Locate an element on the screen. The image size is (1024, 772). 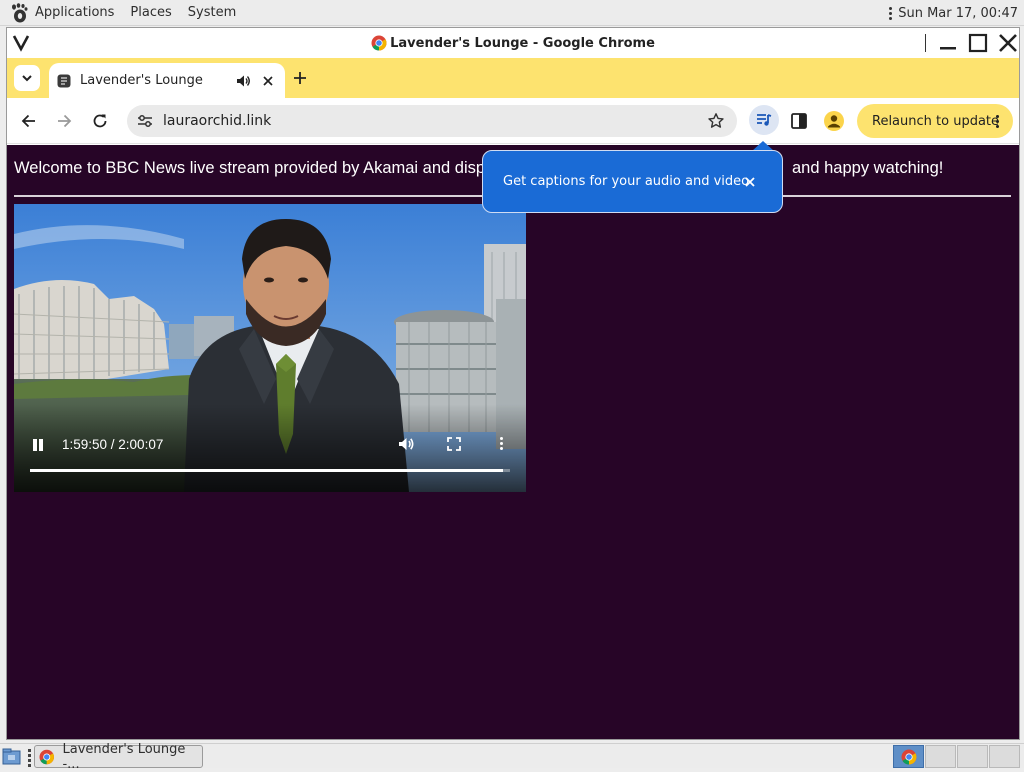
relaunch-label: Relaunch to update is located at coordinates (936, 121).